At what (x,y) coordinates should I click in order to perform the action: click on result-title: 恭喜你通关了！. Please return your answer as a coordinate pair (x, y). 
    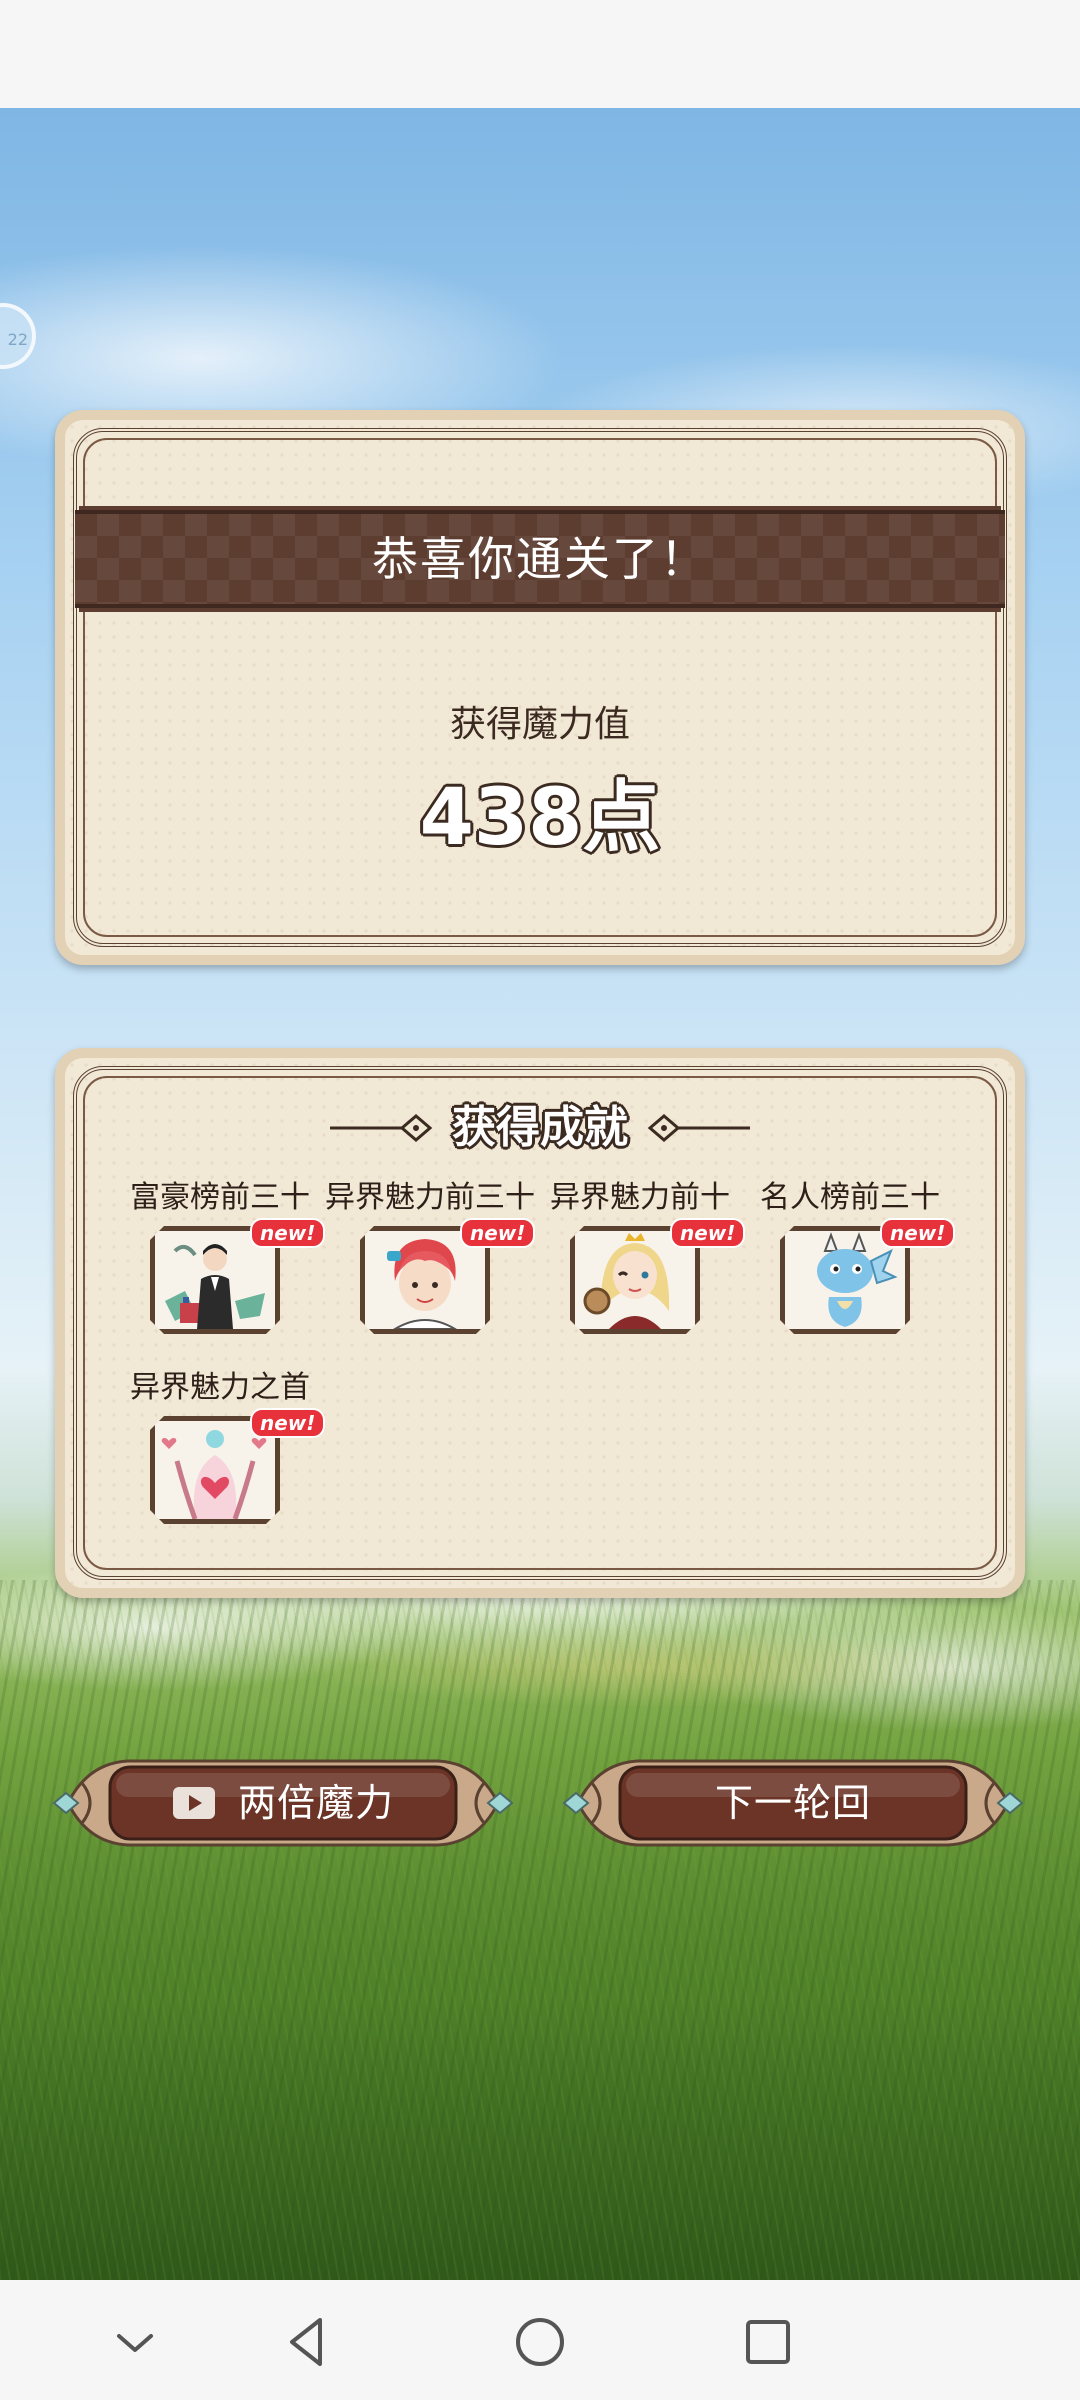
    Looking at the image, I should click on (540, 559).